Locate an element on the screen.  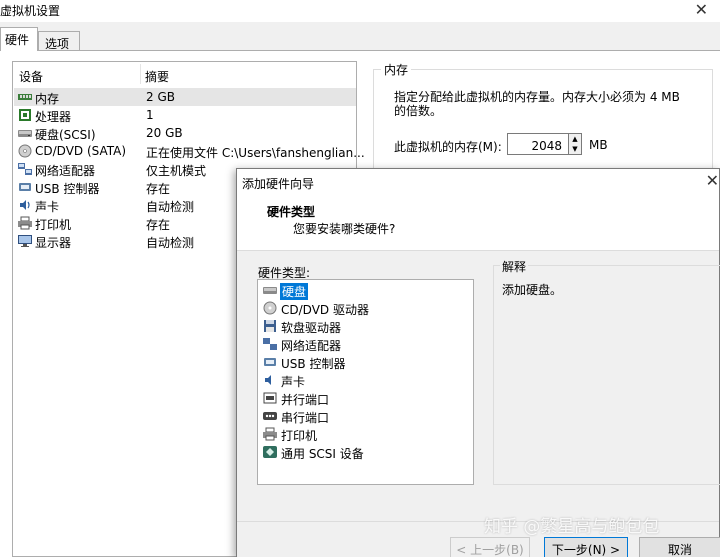
list-item-label: 软盘驱动器 is located at coordinates (311, 328).